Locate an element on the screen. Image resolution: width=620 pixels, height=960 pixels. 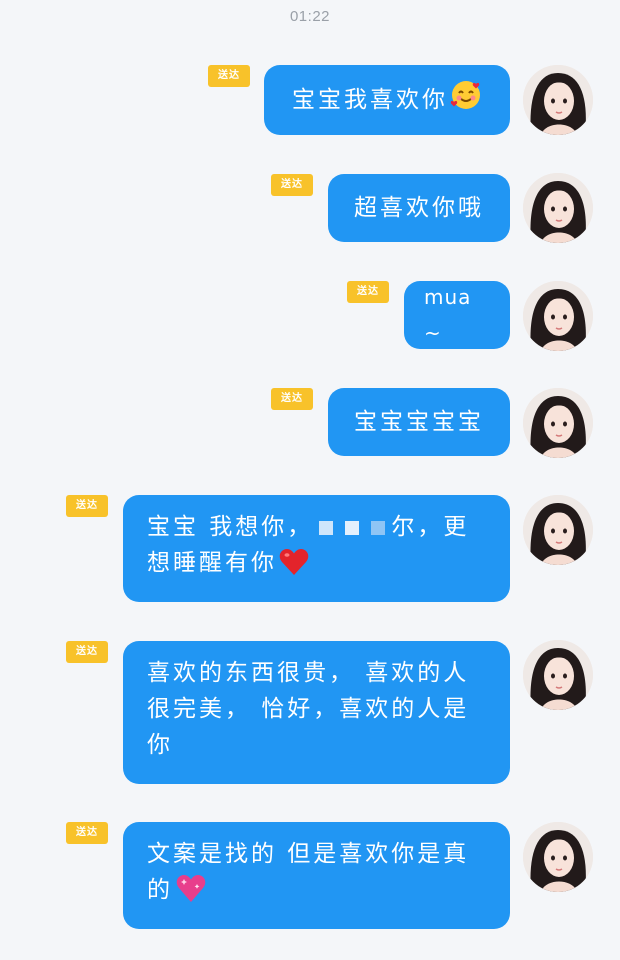
red-heart-emoji is located at coordinates (294, 567).